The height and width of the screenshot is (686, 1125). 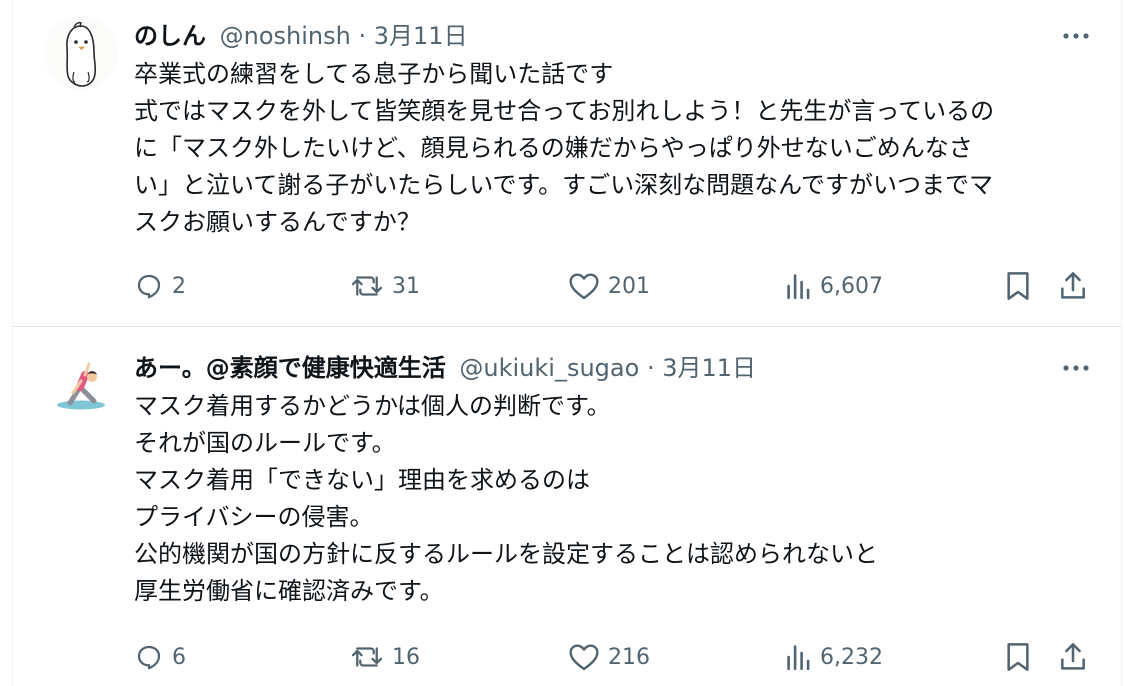 What do you see at coordinates (385, 657) in the screenshot?
I see `retweet-button: 16` at bounding box center [385, 657].